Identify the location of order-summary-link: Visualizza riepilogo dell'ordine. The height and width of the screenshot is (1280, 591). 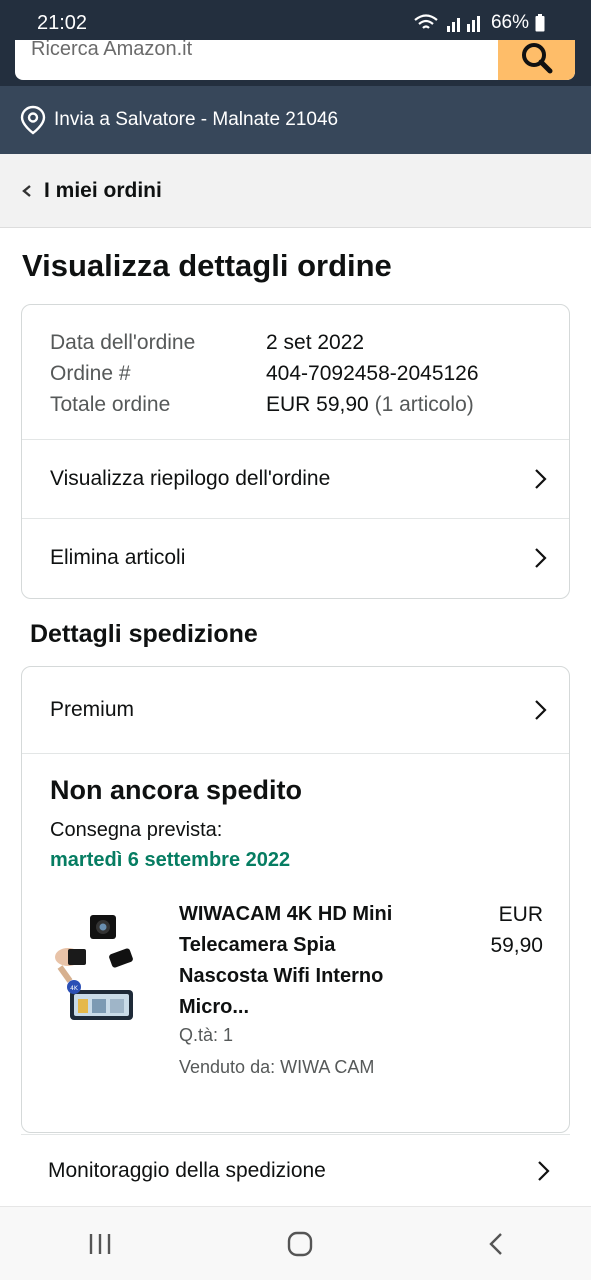
(295, 479).